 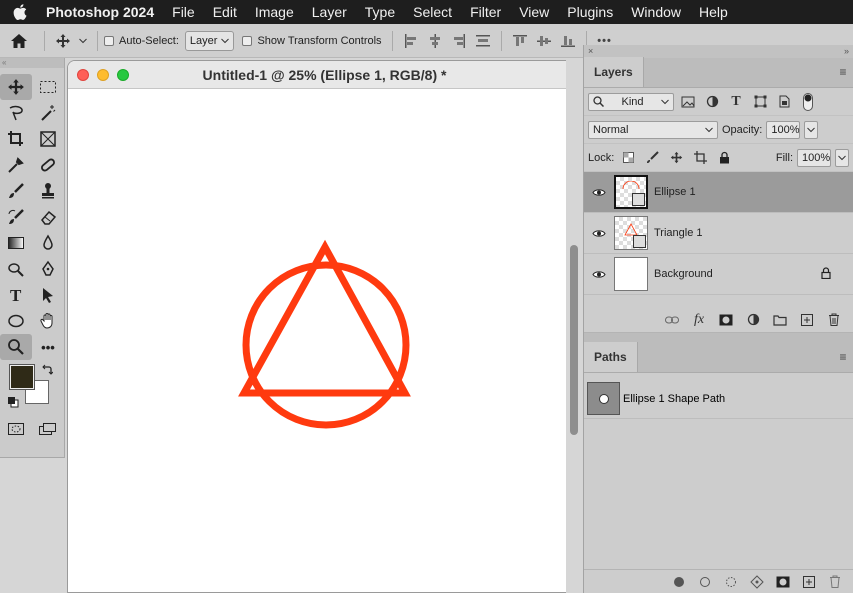 I want to click on align-center-horizontal-icon, so click(x=435, y=40).